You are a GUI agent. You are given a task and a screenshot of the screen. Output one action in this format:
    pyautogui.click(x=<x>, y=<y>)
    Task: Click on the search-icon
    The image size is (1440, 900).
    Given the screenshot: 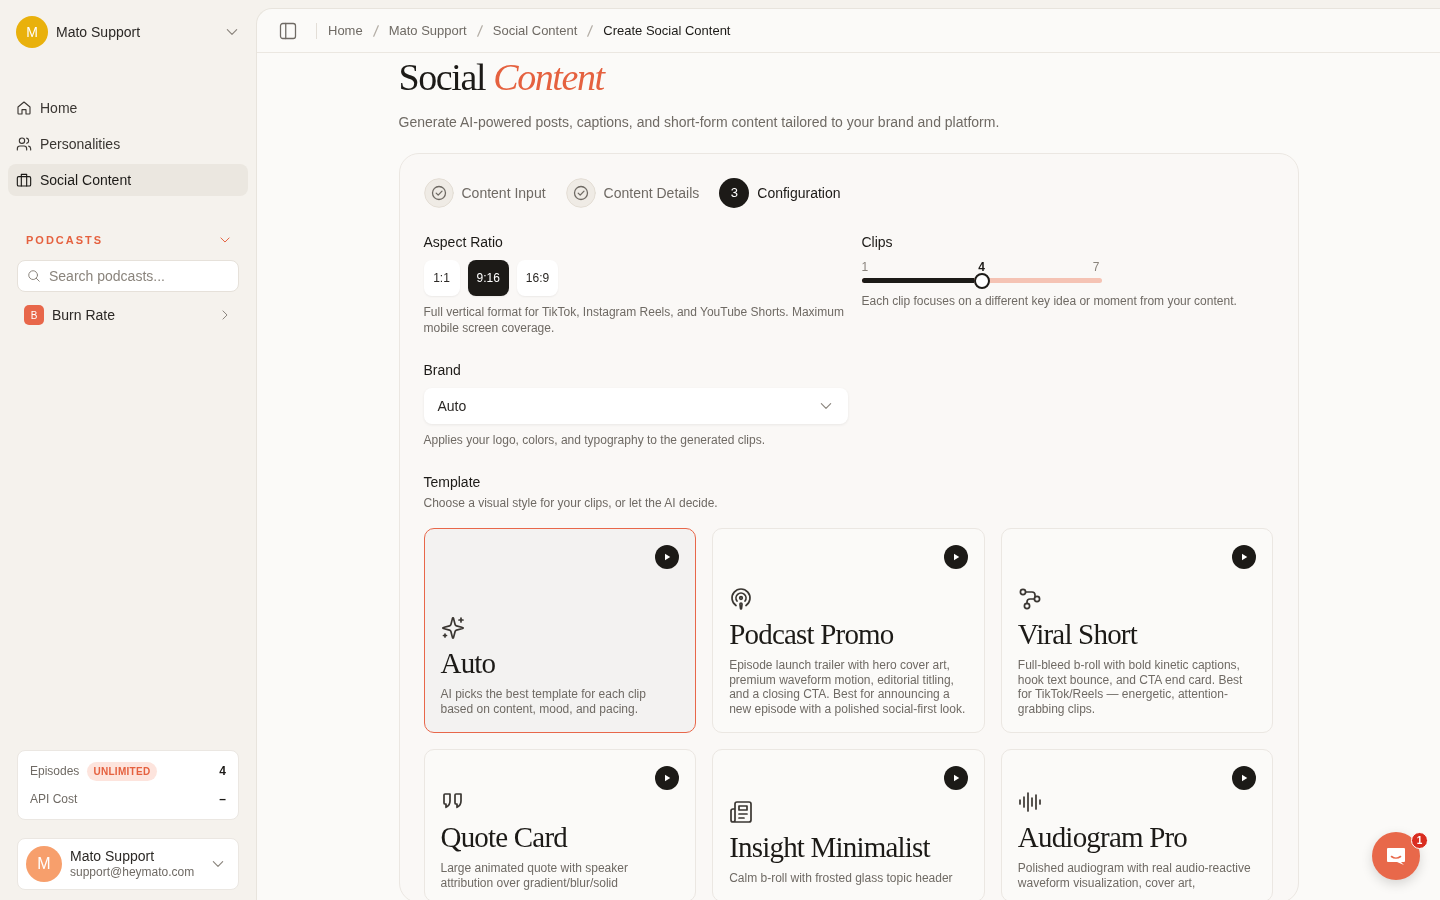 What is the action you would take?
    pyautogui.click(x=34, y=276)
    